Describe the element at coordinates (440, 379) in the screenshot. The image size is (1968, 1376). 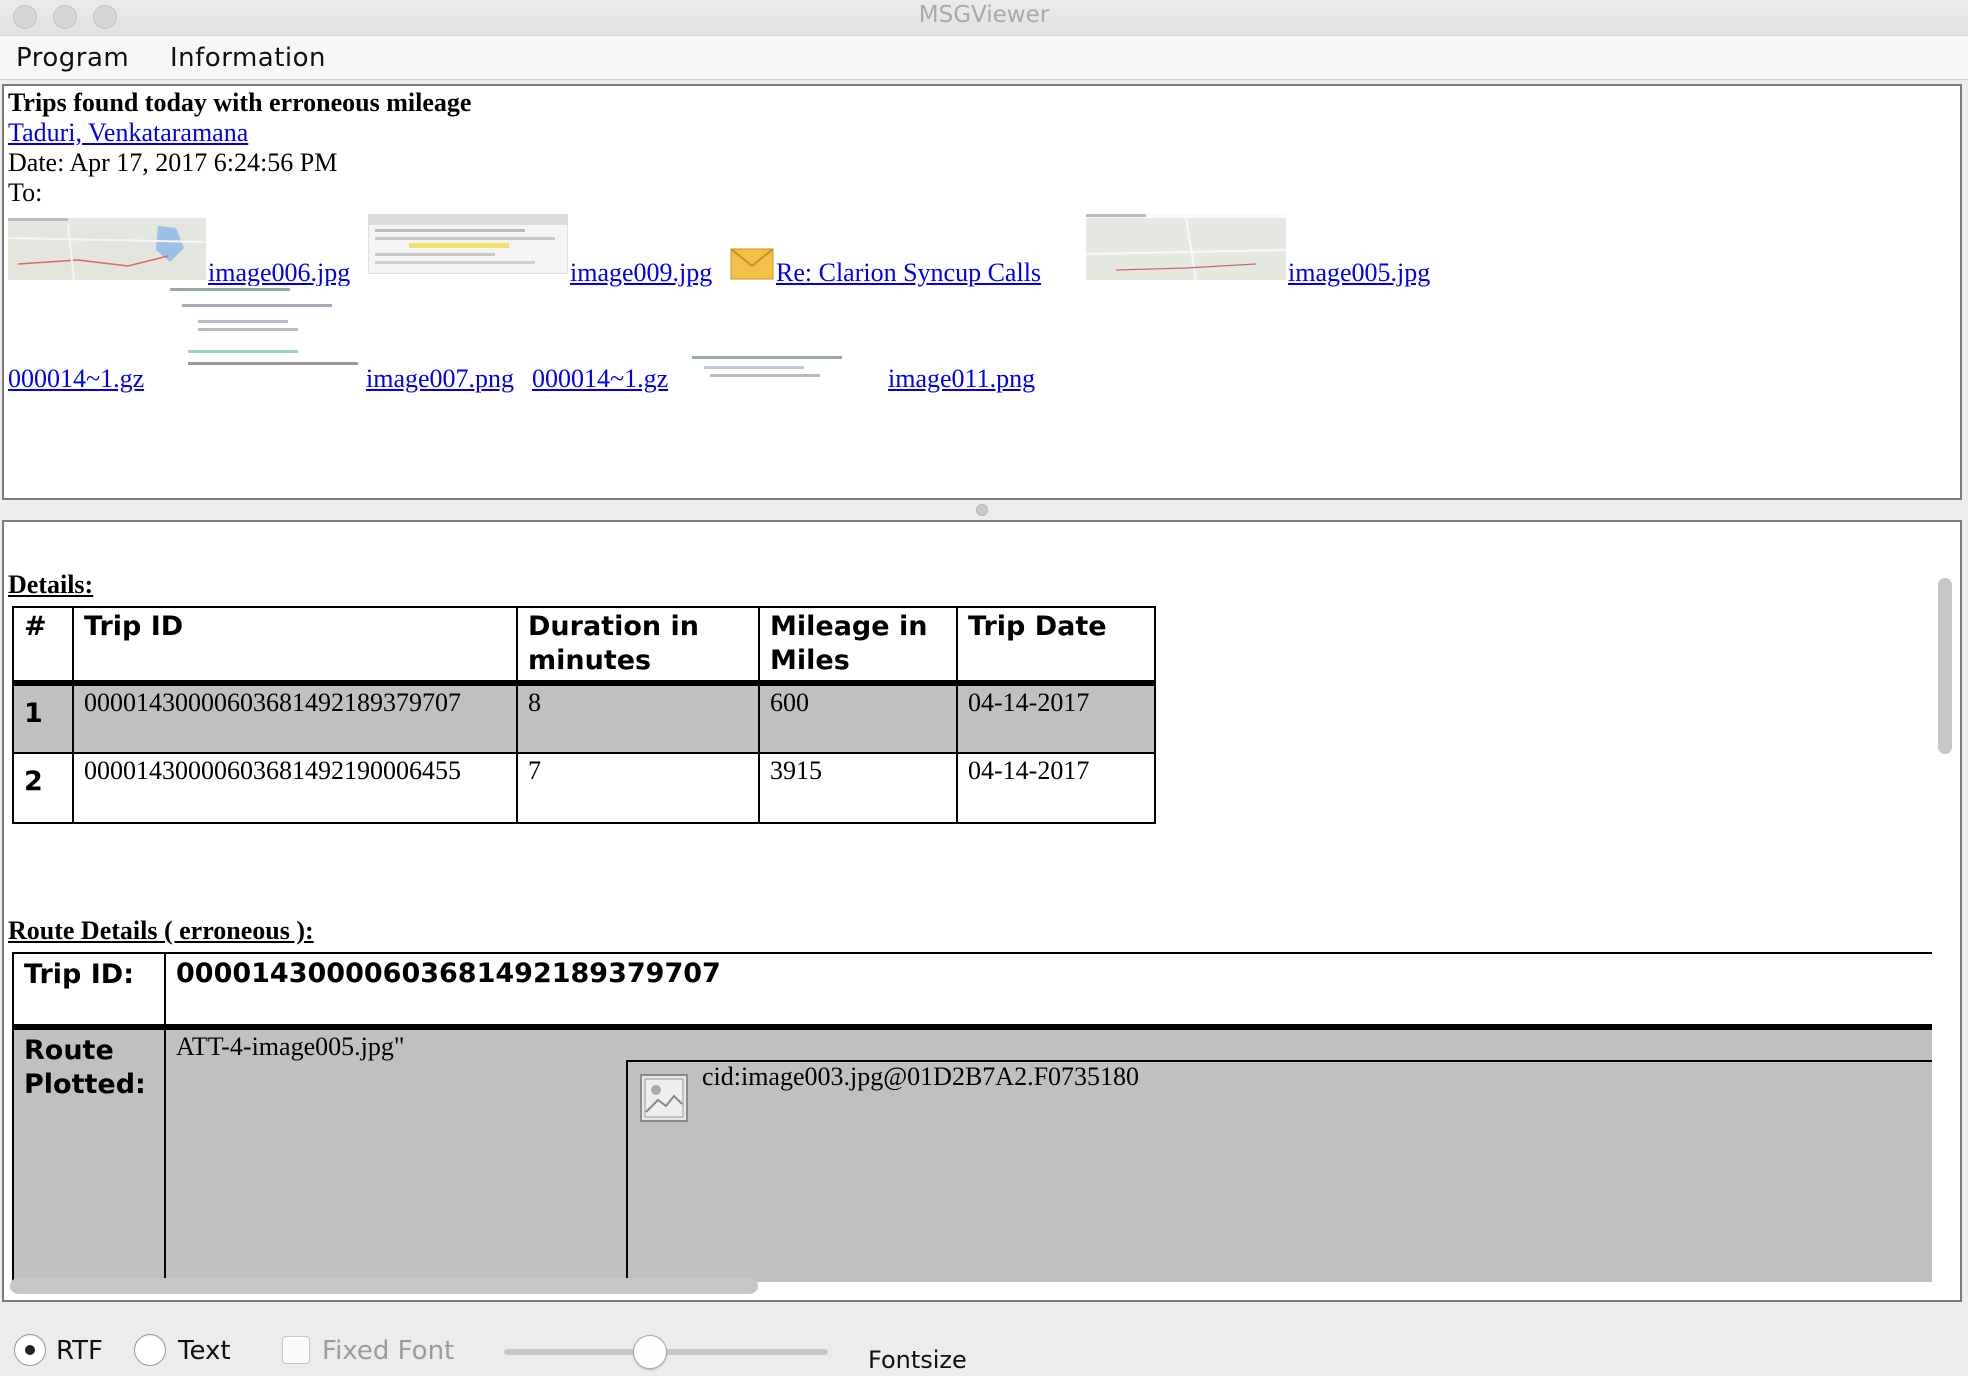
I see `attachment-link: image007.png` at that location.